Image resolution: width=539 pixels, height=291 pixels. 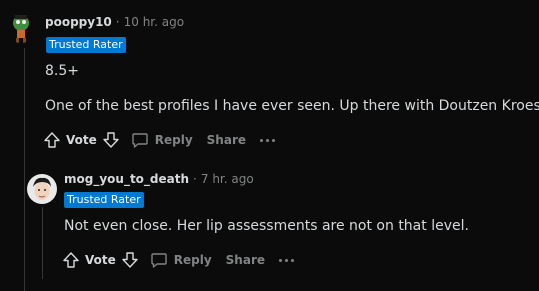 I want to click on comment-meta: mog_you_to_death · 7 hr. ago, so click(x=159, y=179).